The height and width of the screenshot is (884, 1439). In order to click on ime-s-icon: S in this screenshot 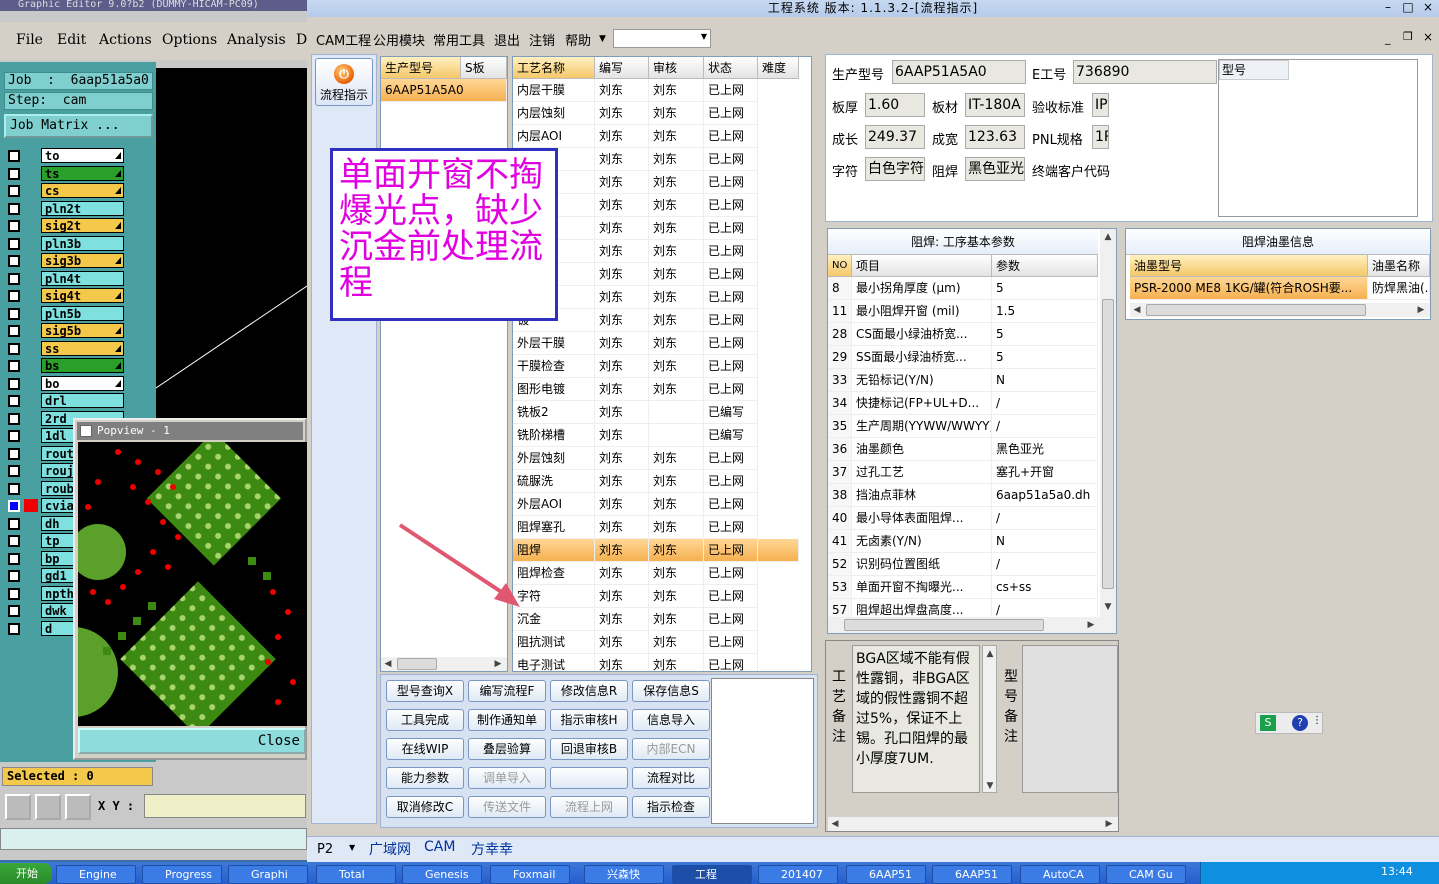, I will do `click(1268, 723)`.